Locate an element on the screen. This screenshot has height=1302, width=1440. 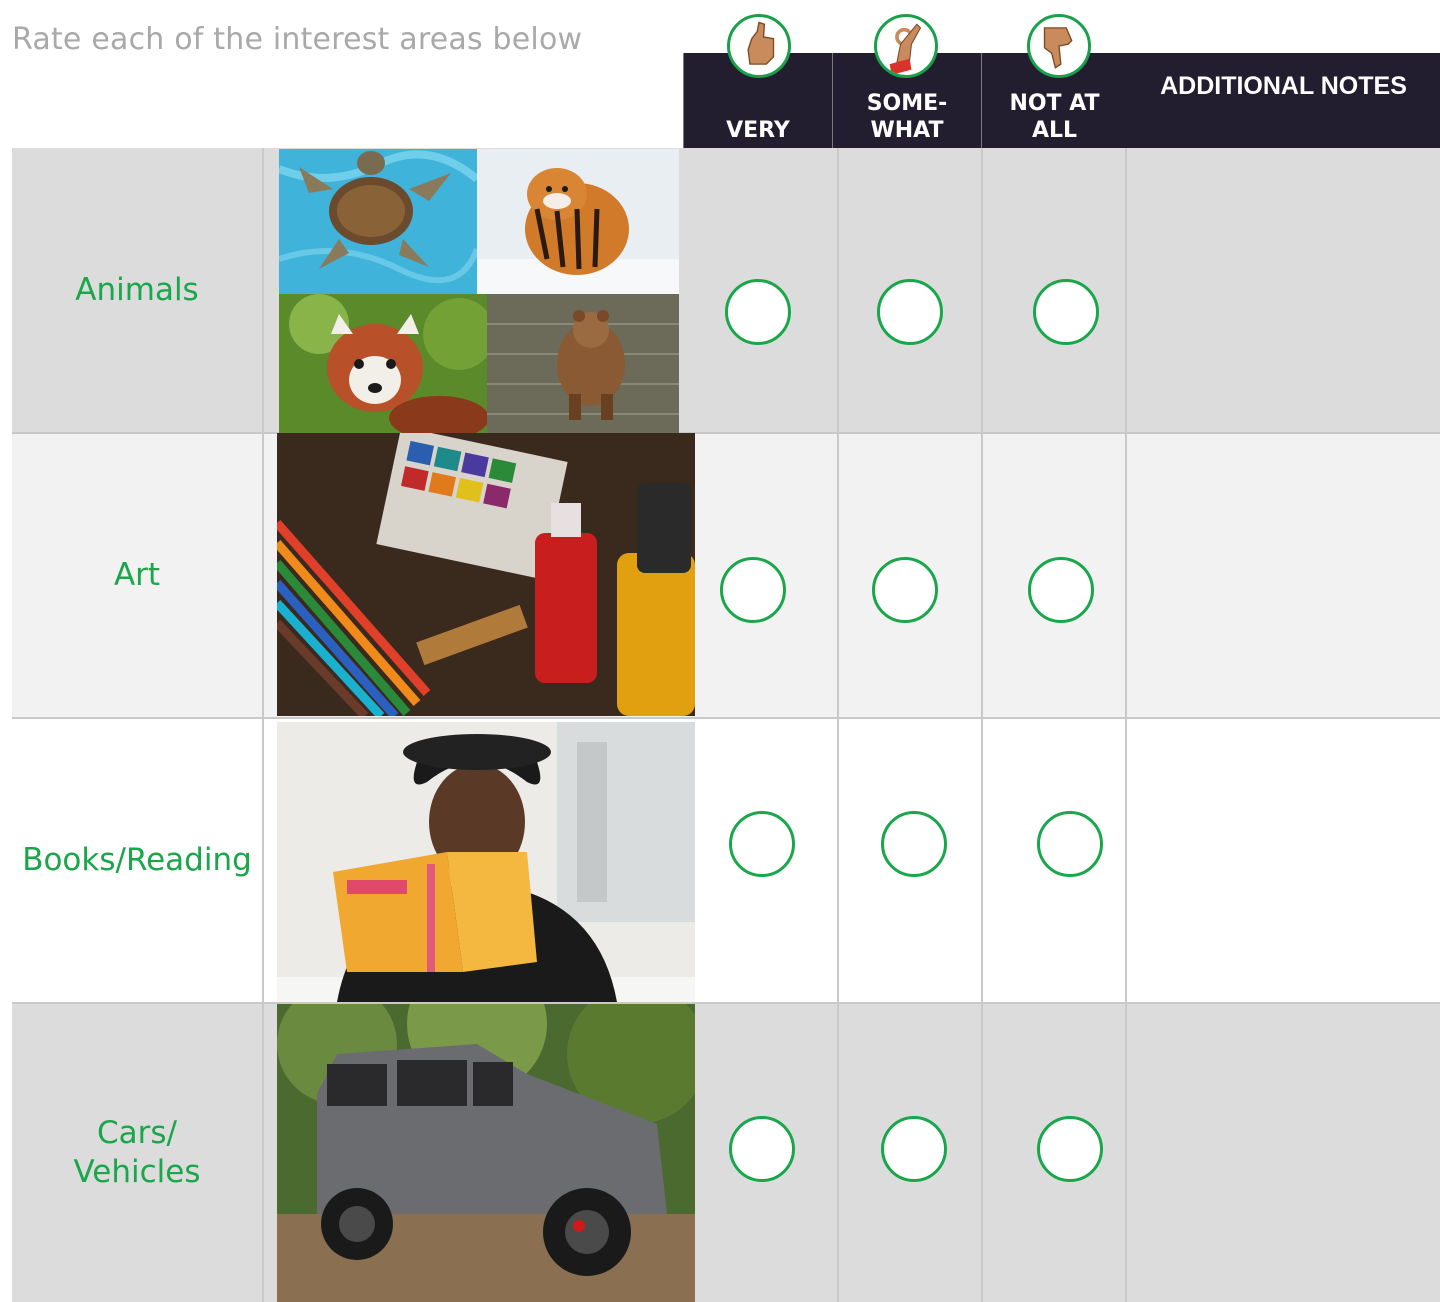
column-header-label: ADDITIONAL NOTES is located at coordinates (1283, 86).